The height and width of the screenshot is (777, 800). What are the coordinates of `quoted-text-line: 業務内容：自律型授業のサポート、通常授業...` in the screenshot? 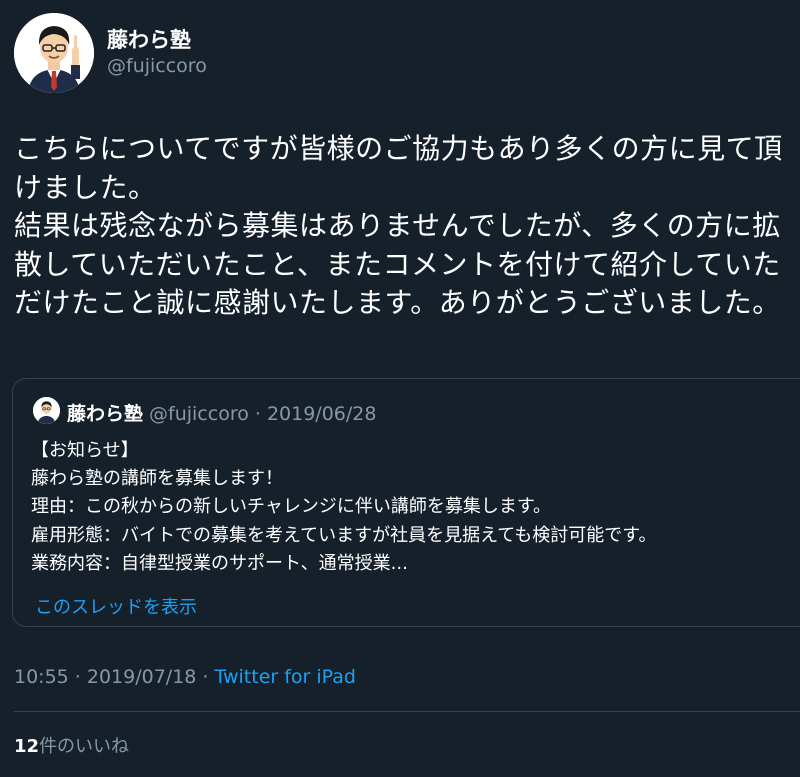 It's located at (219, 563).